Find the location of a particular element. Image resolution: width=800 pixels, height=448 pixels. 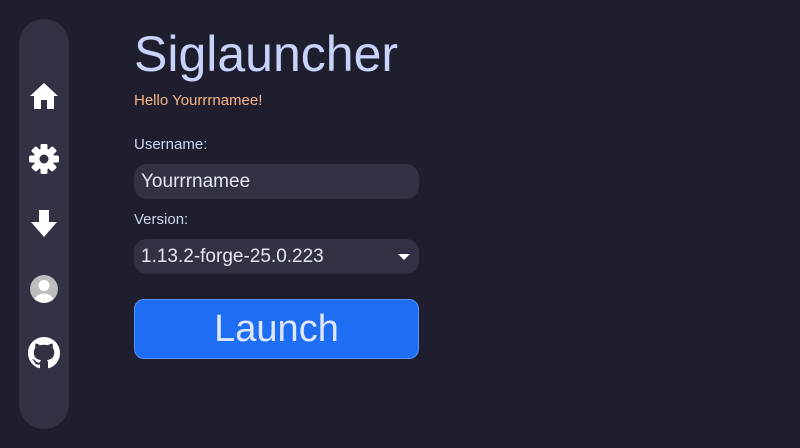

launch-button: Launch is located at coordinates (276, 329).